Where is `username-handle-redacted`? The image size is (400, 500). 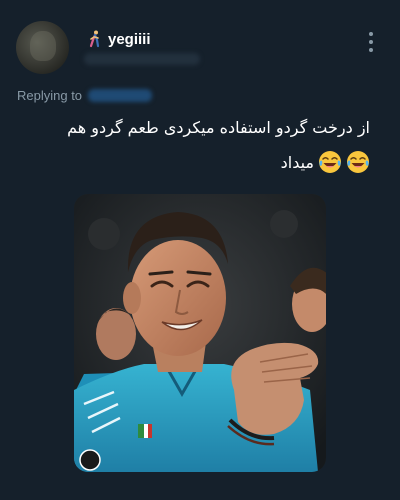 username-handle-redacted is located at coordinates (142, 59).